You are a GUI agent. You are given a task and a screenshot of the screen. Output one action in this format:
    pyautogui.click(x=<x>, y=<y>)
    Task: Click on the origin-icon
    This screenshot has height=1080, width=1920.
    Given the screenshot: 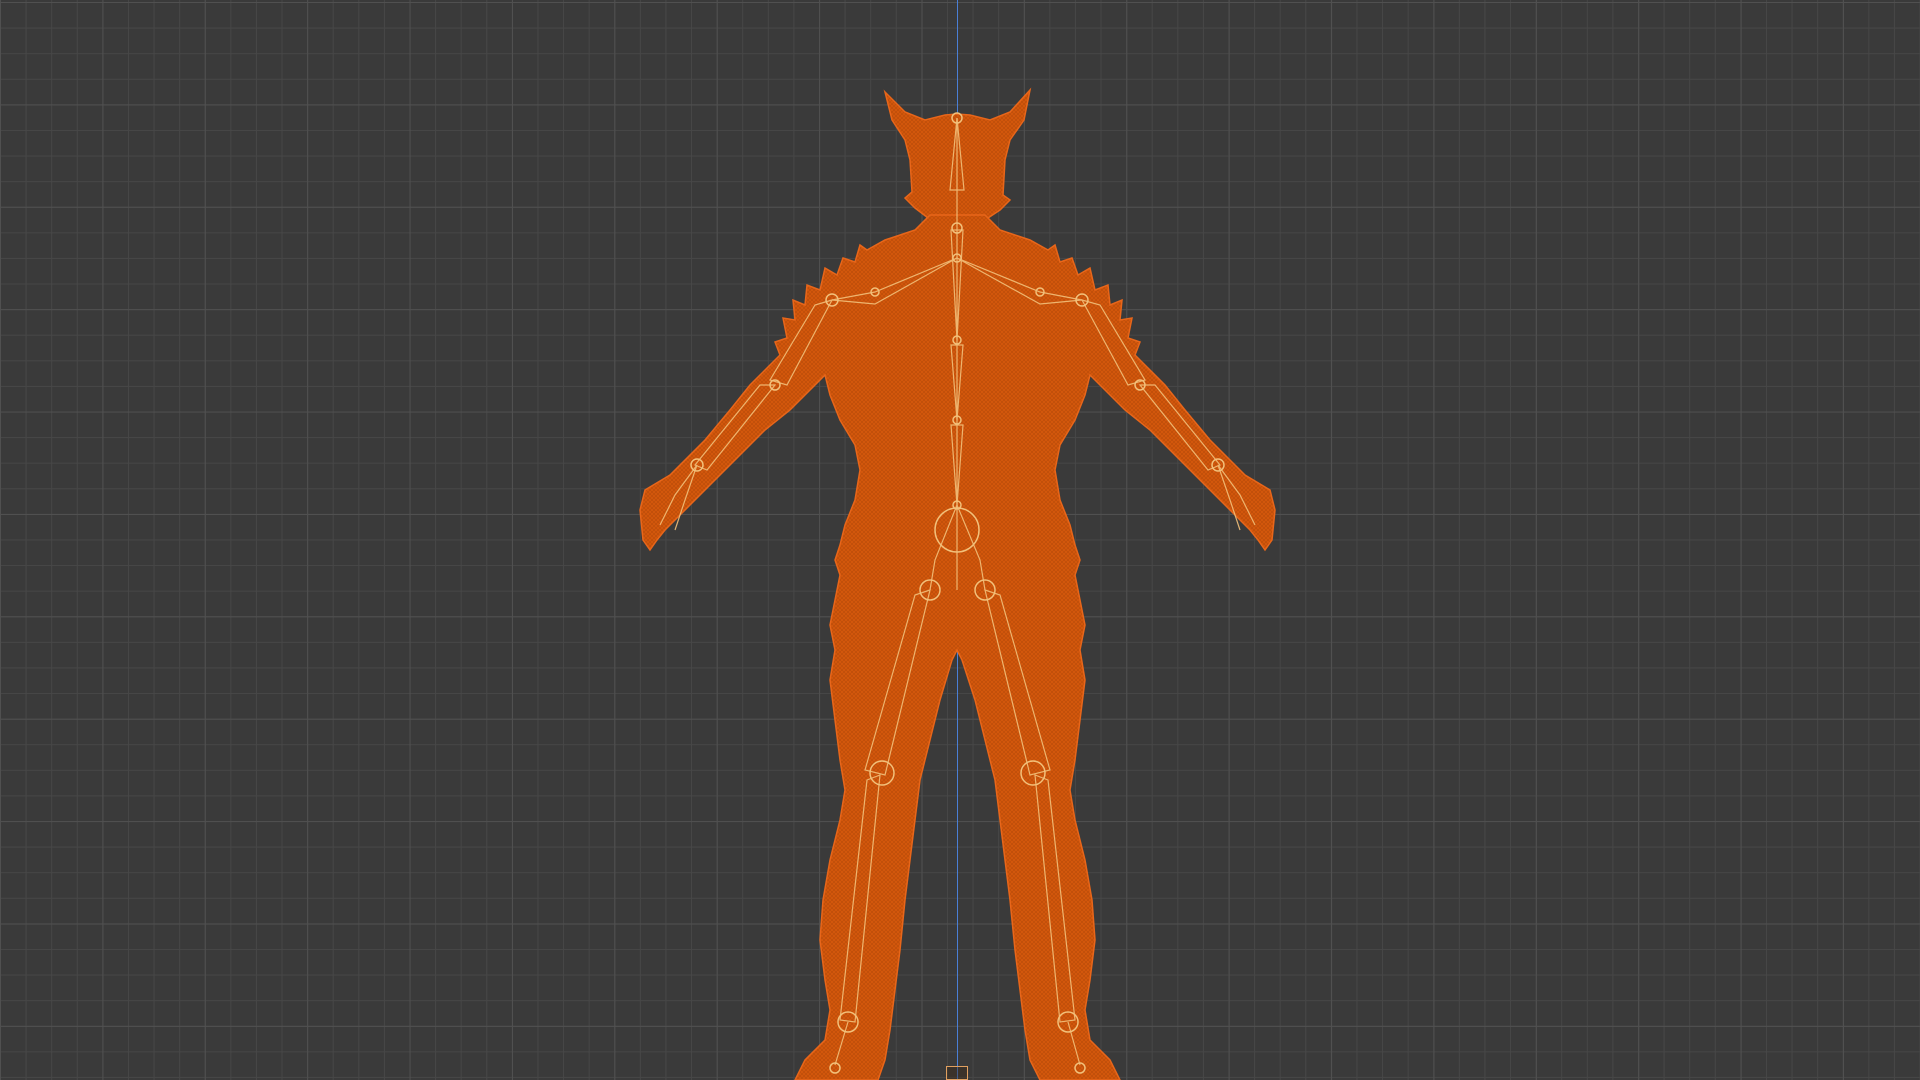 What is the action you would take?
    pyautogui.click(x=957, y=1073)
    